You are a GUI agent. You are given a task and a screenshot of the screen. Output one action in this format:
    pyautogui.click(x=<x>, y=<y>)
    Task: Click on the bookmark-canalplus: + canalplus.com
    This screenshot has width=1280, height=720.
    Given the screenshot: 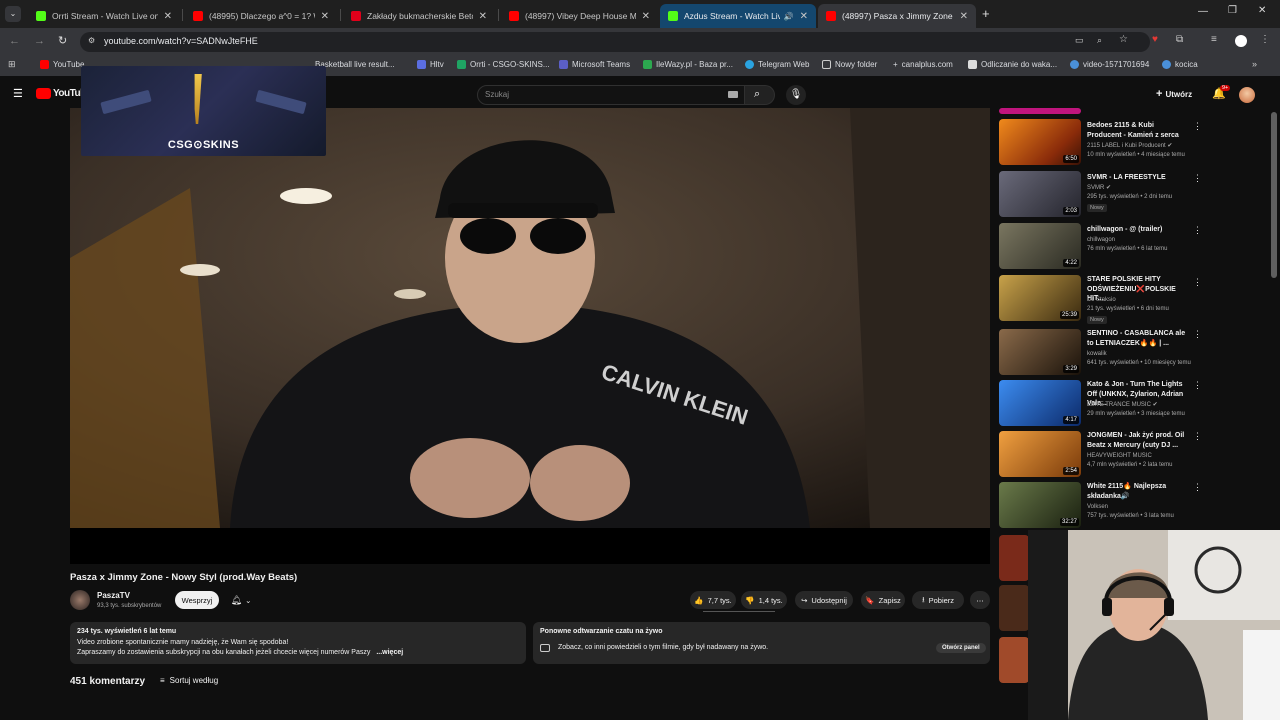 What is the action you would take?
    pyautogui.click(x=923, y=64)
    